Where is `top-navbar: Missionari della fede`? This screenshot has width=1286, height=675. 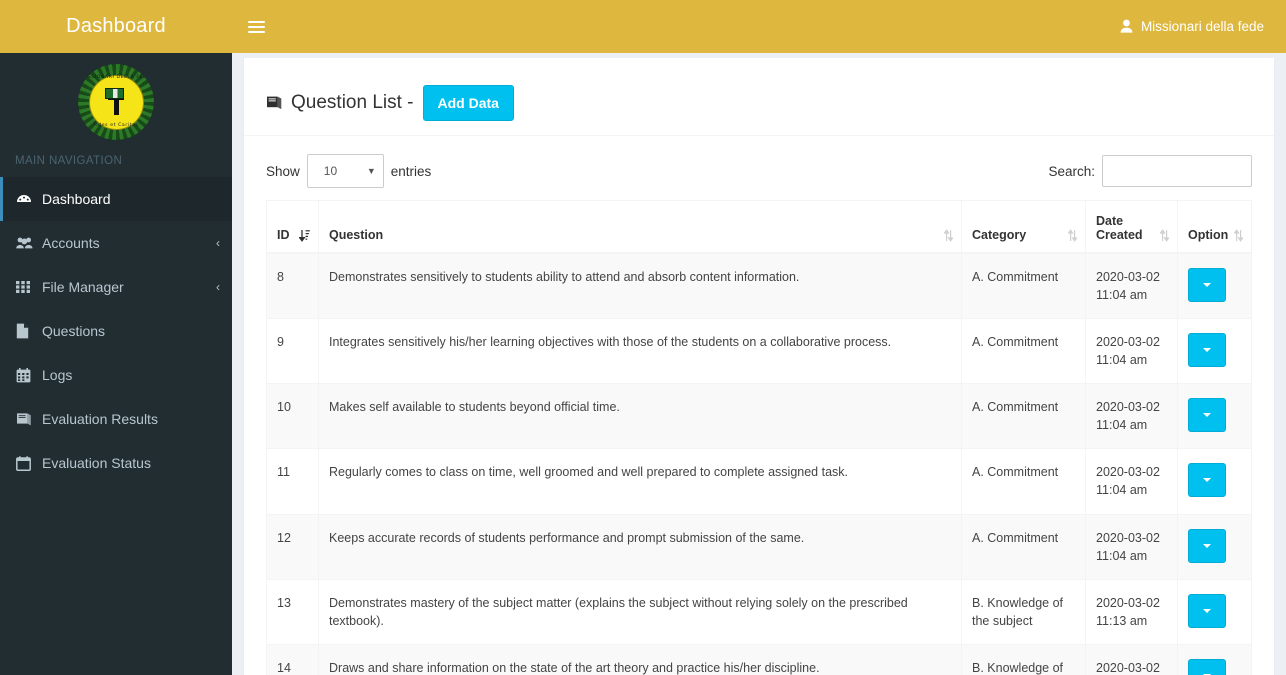
top-navbar: Missionari della fede is located at coordinates (759, 26).